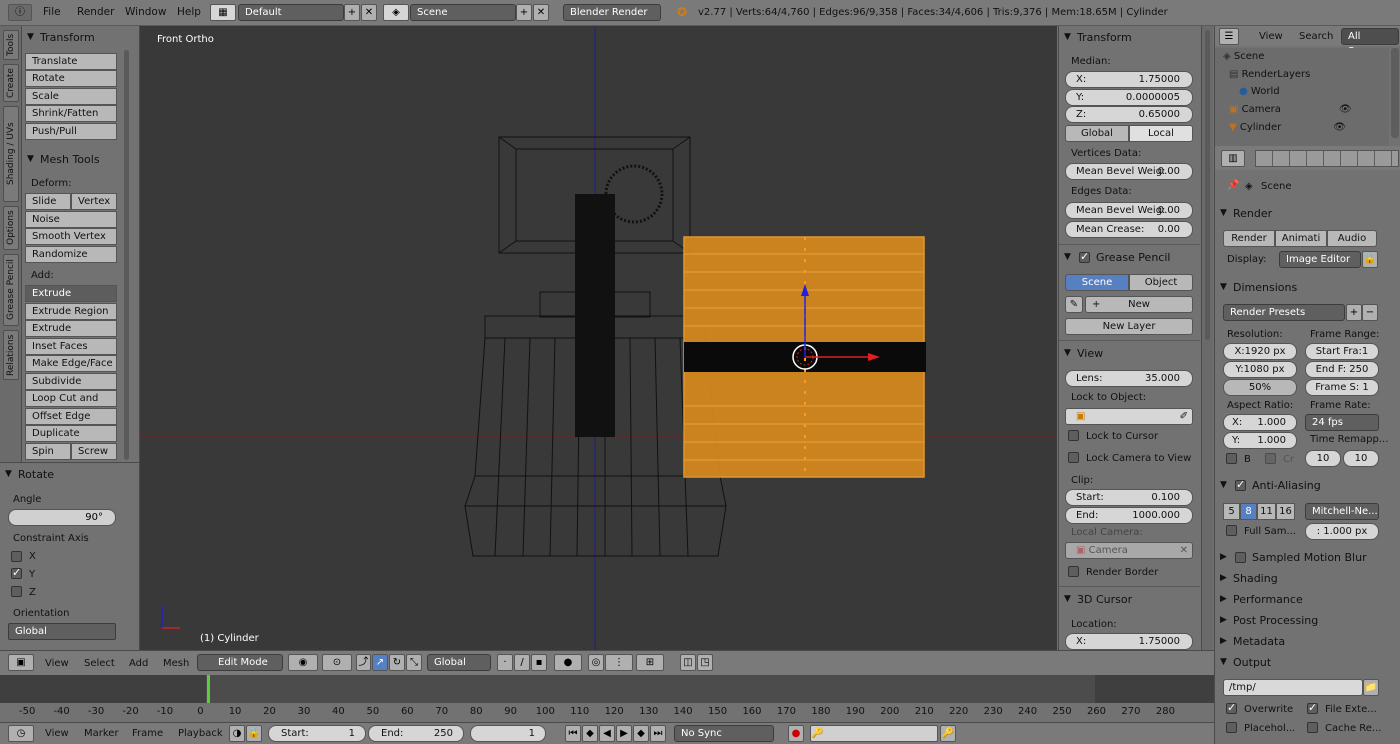 This screenshot has height=744, width=1400. What do you see at coordinates (1342, 369) in the screenshot?
I see `end-frame-field: End F: 250` at bounding box center [1342, 369].